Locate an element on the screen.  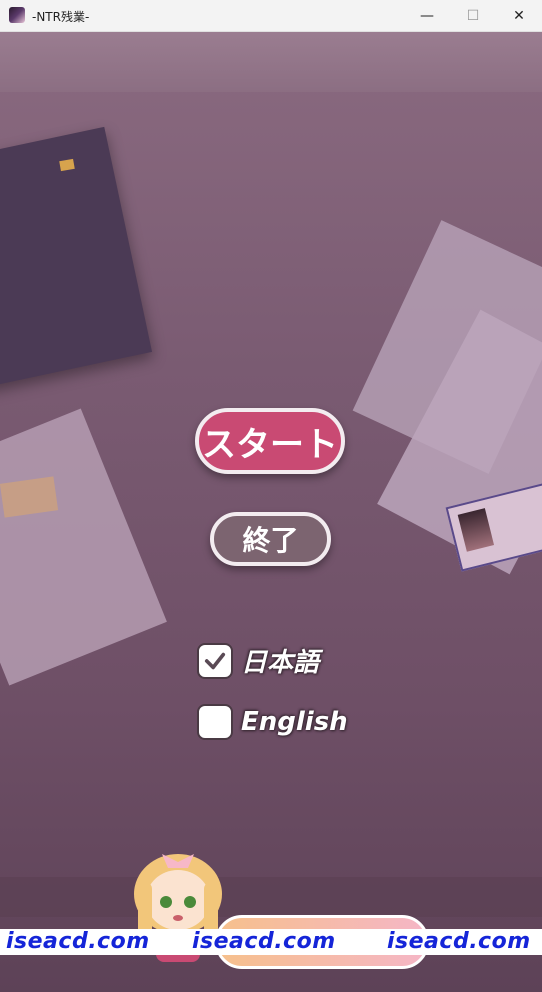
app-icon is located at coordinates (17, 15).